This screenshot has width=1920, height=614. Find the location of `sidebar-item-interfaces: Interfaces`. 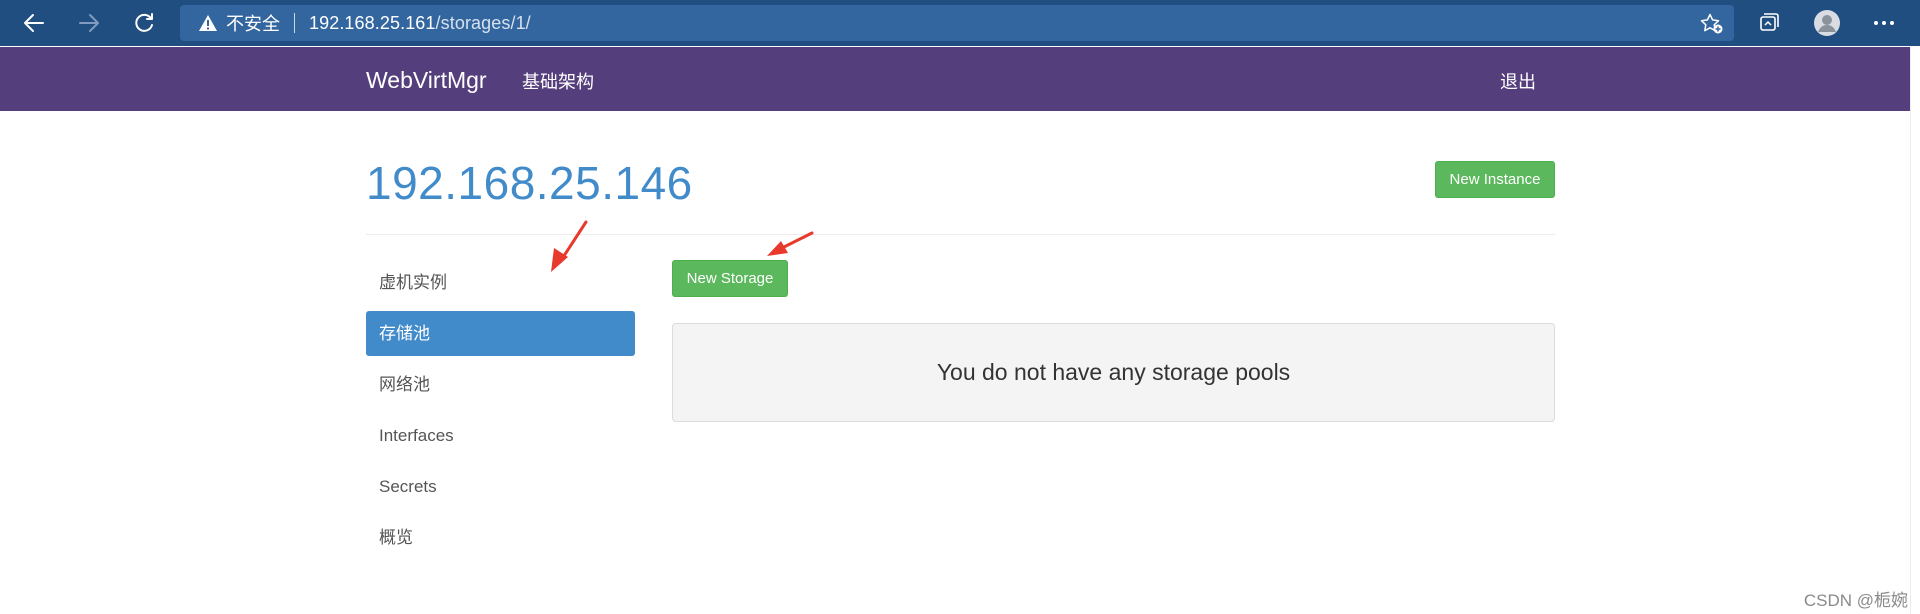

sidebar-item-interfaces: Interfaces is located at coordinates (500, 435).